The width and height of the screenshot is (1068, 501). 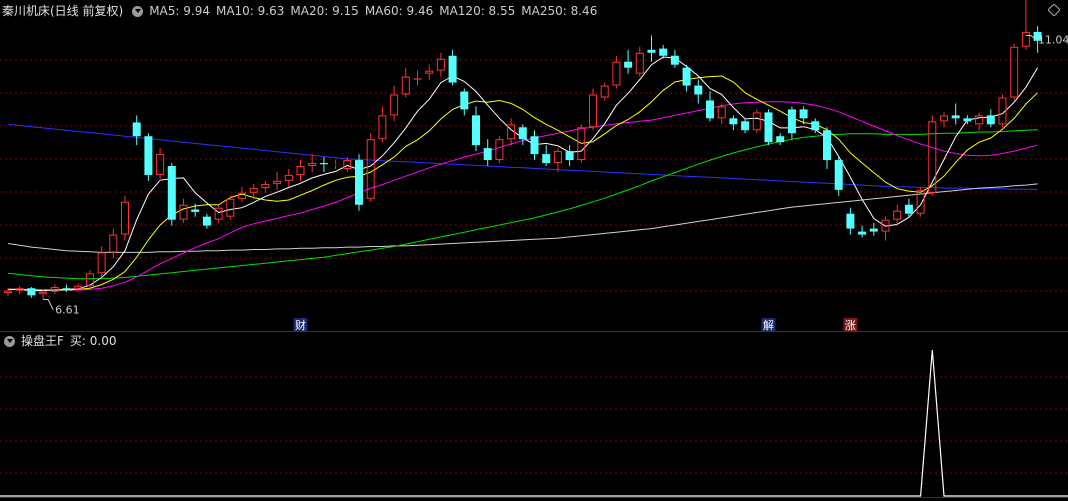 I want to click on event-marker: 解, so click(x=768, y=325).